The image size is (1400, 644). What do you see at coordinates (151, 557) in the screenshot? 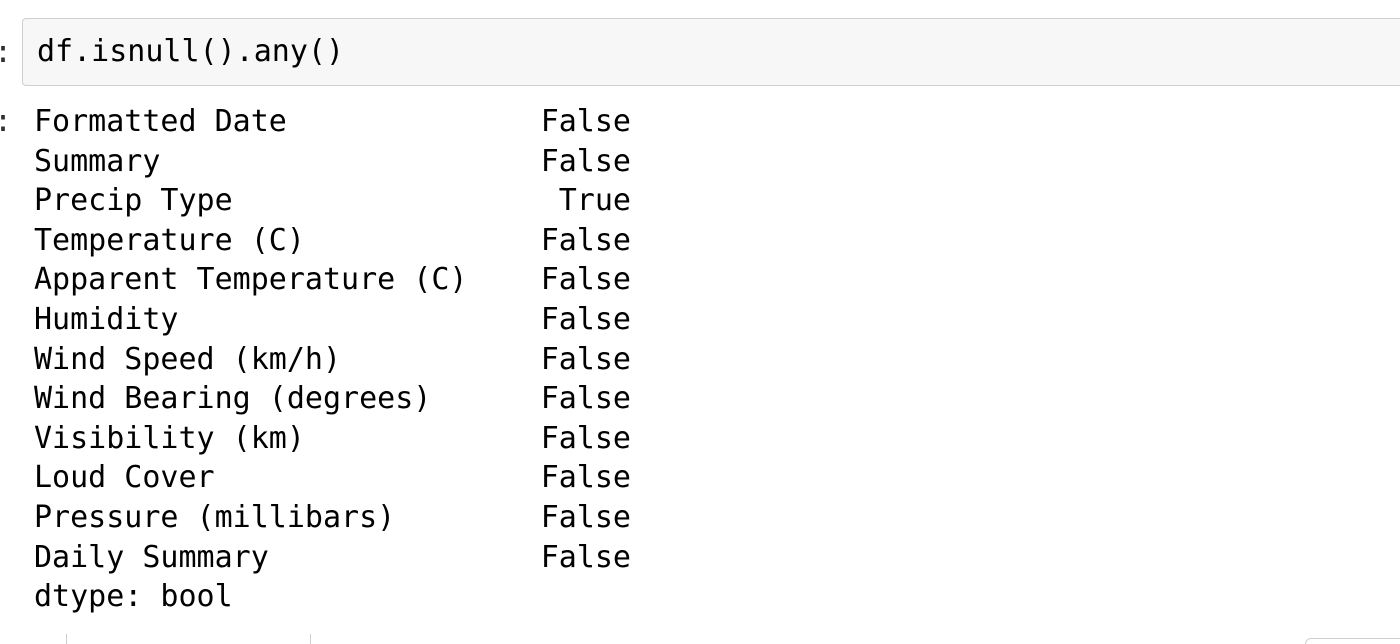
I see `row-label: Daily Summary` at bounding box center [151, 557].